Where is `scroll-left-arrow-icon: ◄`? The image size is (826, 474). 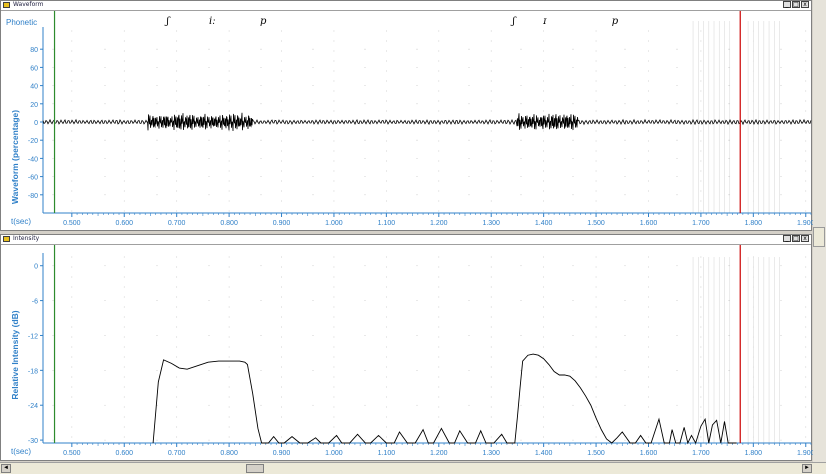
scroll-left-arrow-icon: ◄ is located at coordinates (6, 468).